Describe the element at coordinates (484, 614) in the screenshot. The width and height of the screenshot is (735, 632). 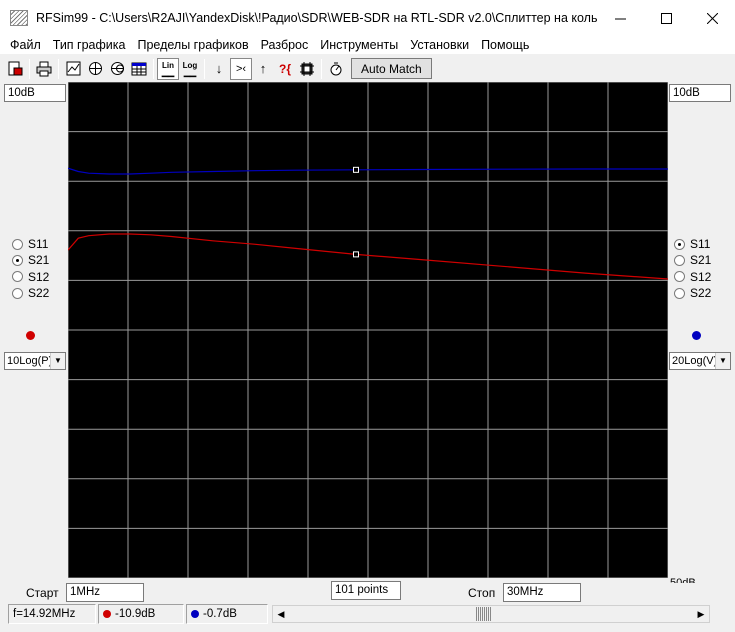
I see `scrollbar-thumb` at that location.